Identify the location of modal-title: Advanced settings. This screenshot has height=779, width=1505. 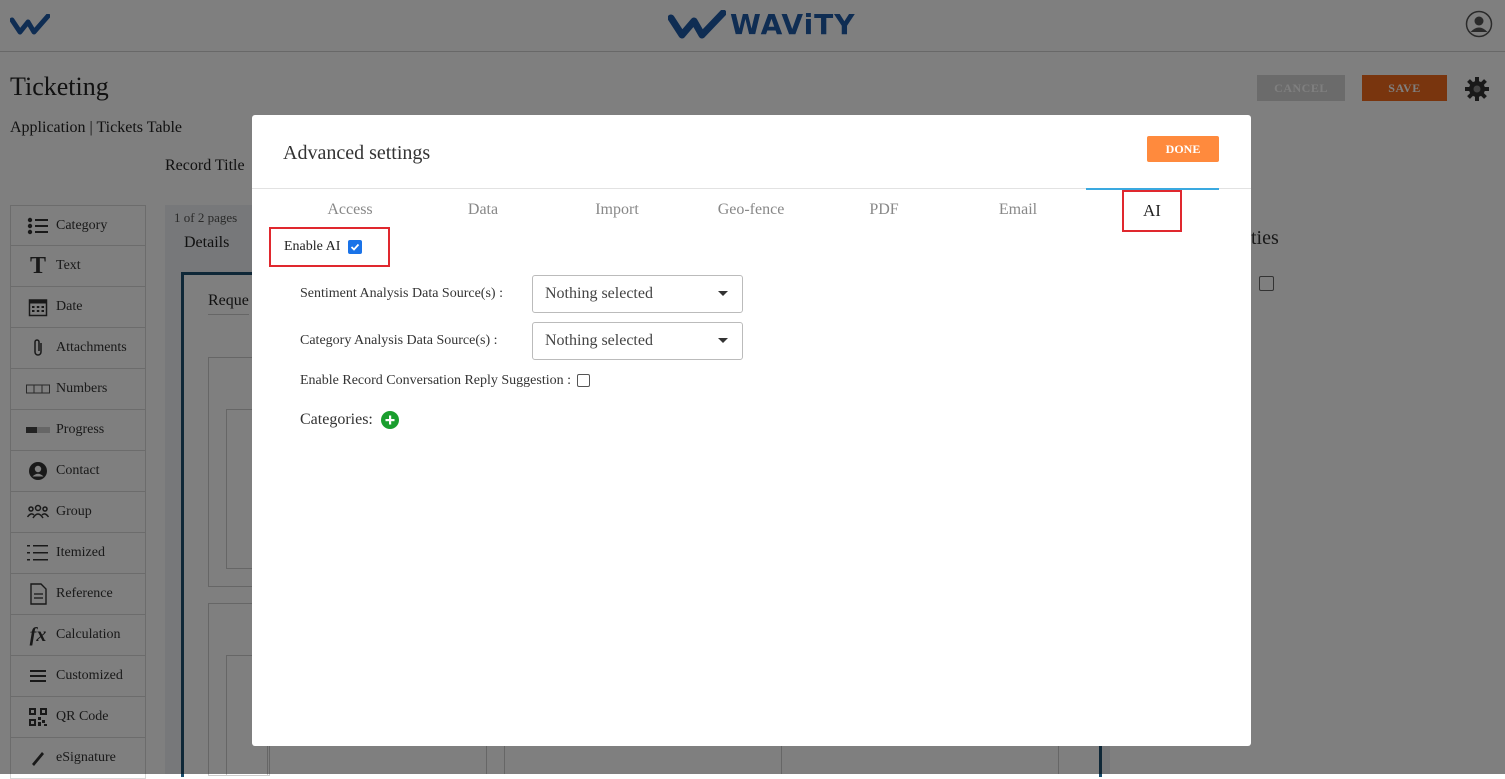
(357, 153).